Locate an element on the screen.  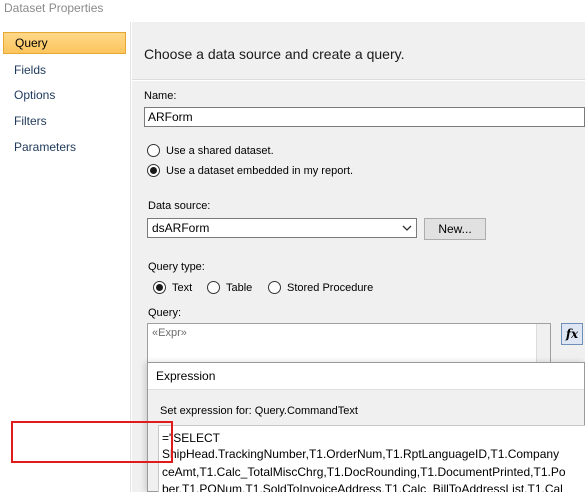
sidebar-item-options: Options is located at coordinates (64, 95).